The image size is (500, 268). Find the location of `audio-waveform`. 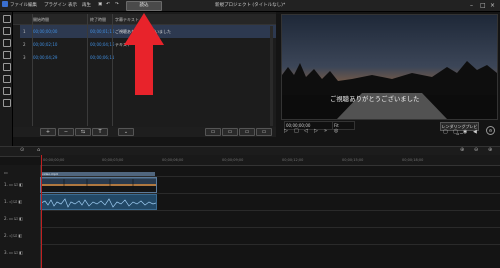

audio-waveform is located at coordinates (98, 203).